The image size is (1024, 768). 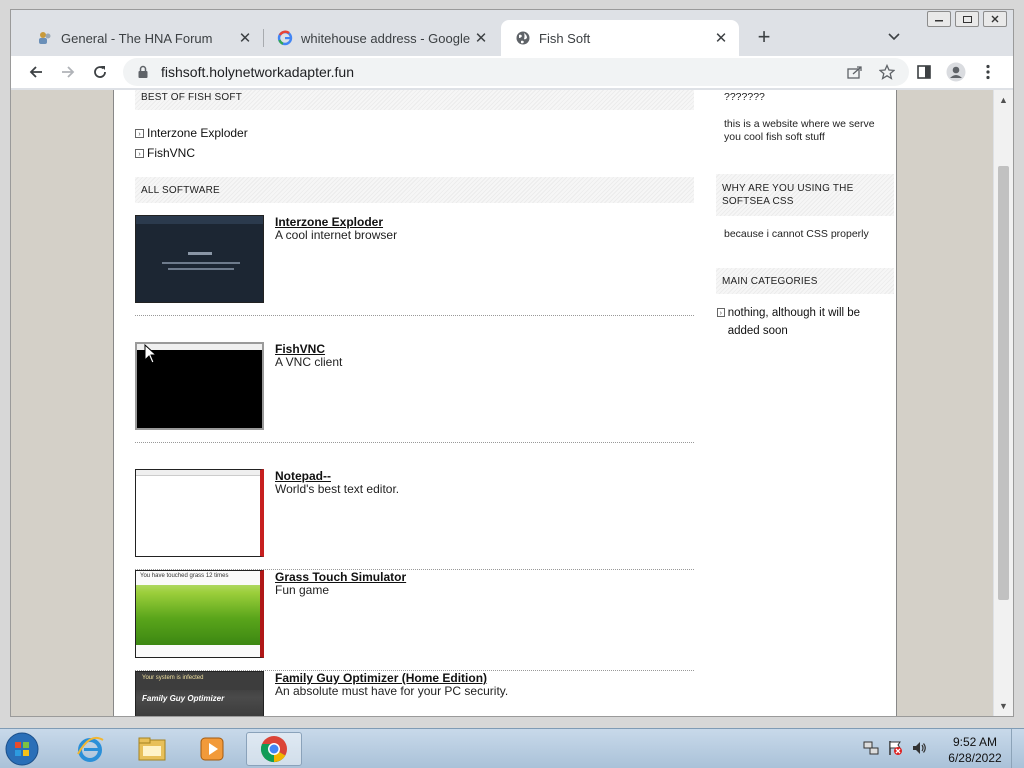 What do you see at coordinates (336, 235) in the screenshot?
I see `software-description: A cool internet browser` at bounding box center [336, 235].